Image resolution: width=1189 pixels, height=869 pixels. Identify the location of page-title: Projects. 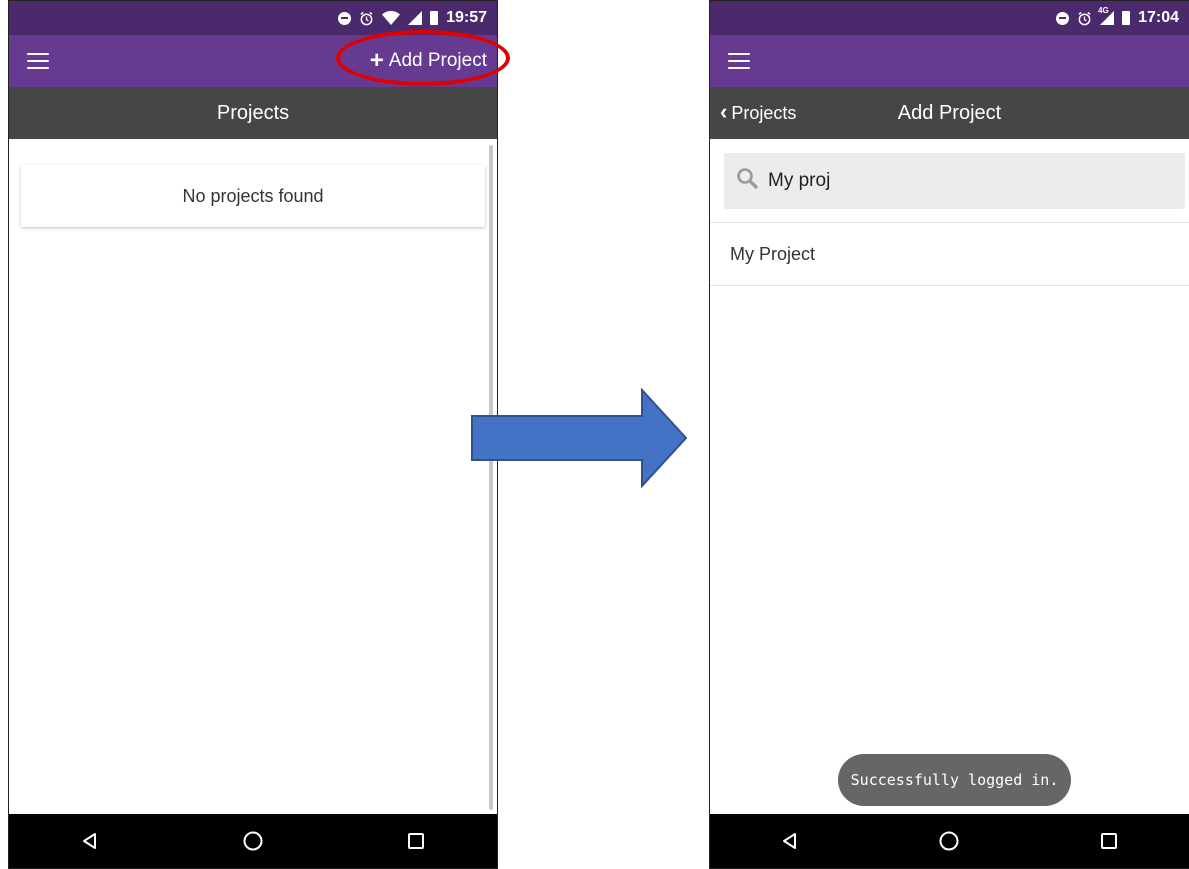
(253, 112).